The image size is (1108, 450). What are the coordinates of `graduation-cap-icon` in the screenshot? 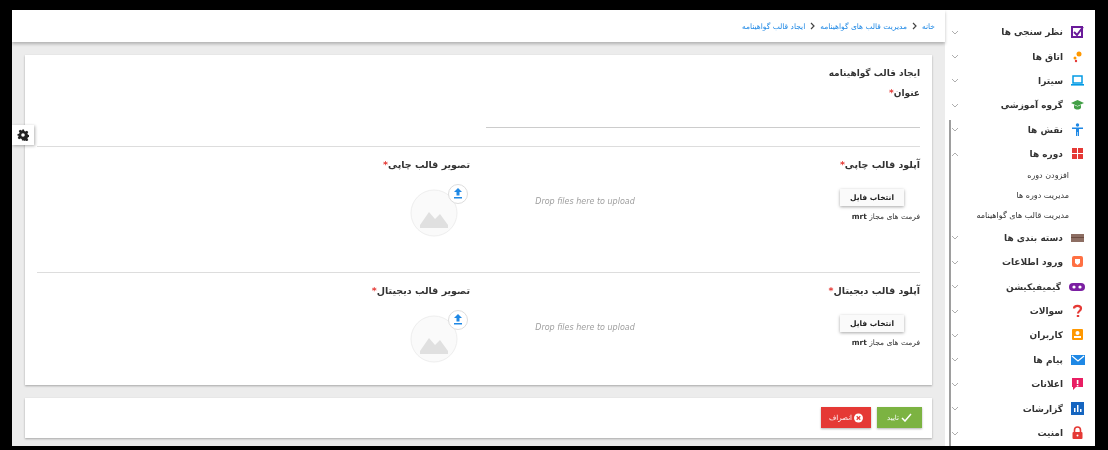 It's located at (1078, 105).